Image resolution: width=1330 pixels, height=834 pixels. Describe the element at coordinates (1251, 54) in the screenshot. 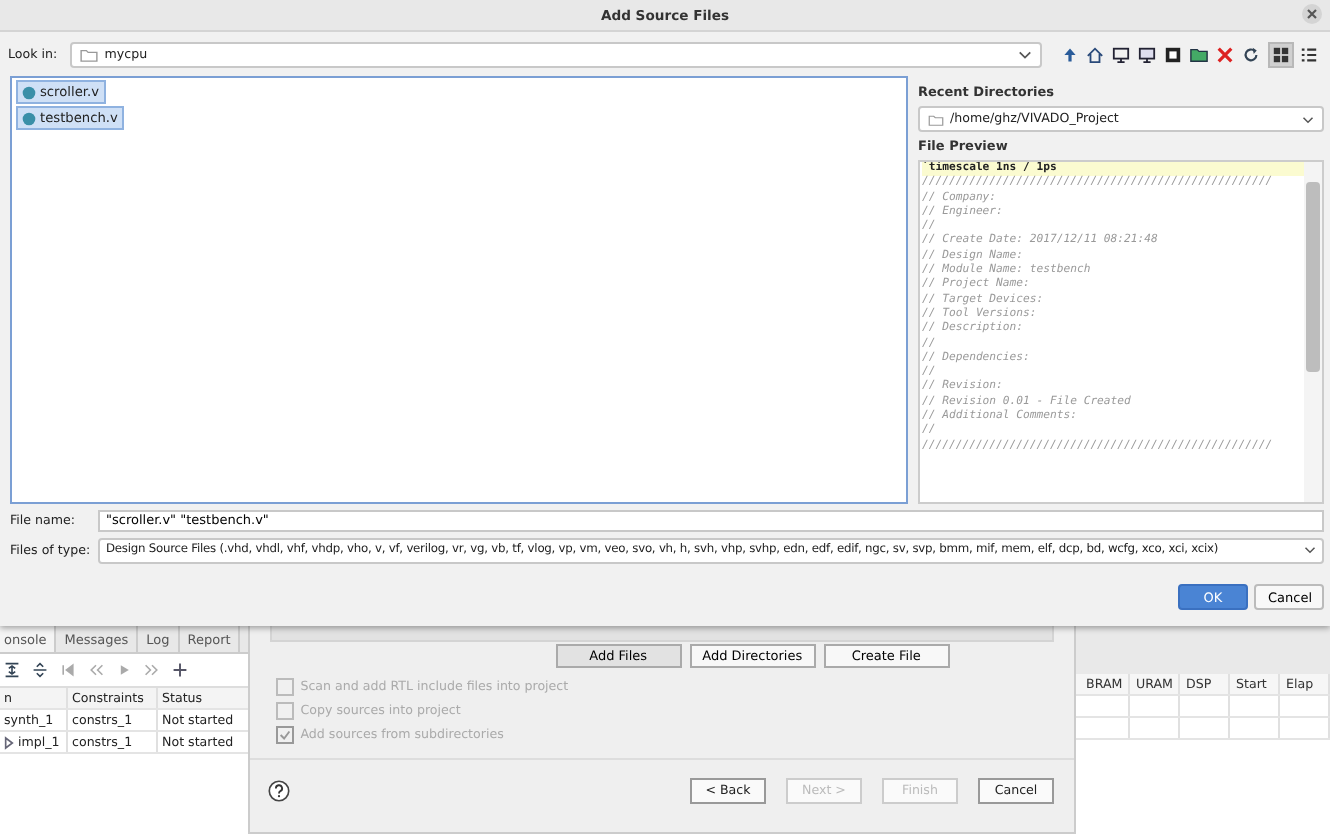

I see `refresh-icon` at that location.